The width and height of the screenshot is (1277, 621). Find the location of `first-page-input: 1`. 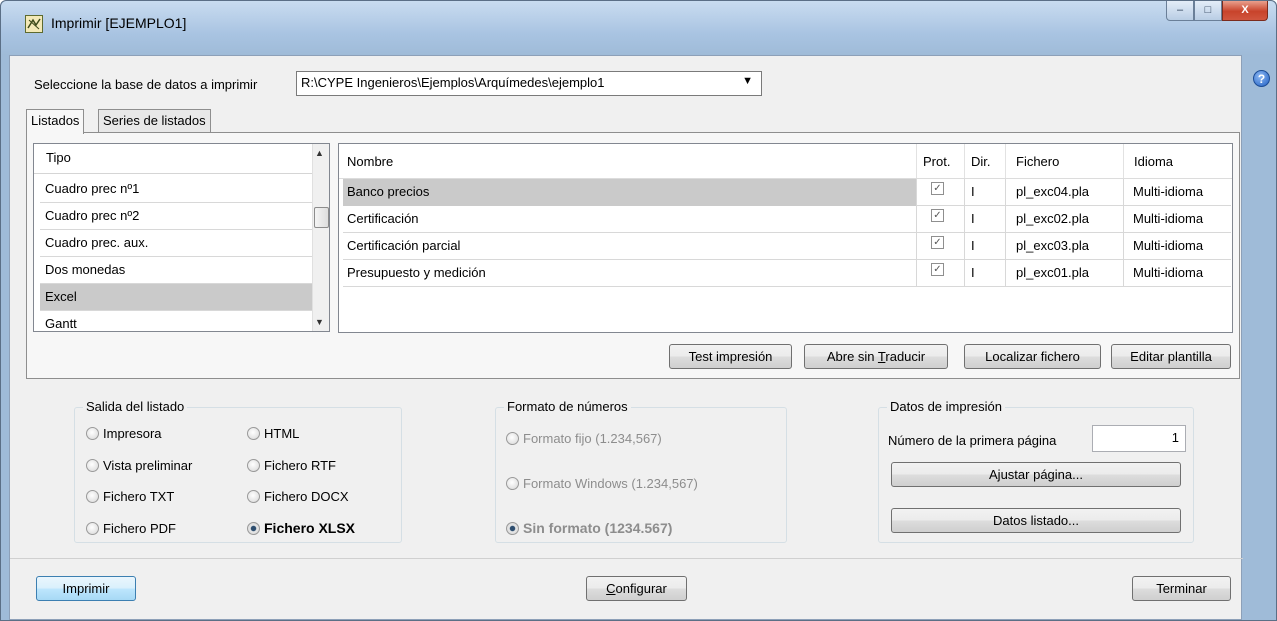

first-page-input: 1 is located at coordinates (1139, 438).